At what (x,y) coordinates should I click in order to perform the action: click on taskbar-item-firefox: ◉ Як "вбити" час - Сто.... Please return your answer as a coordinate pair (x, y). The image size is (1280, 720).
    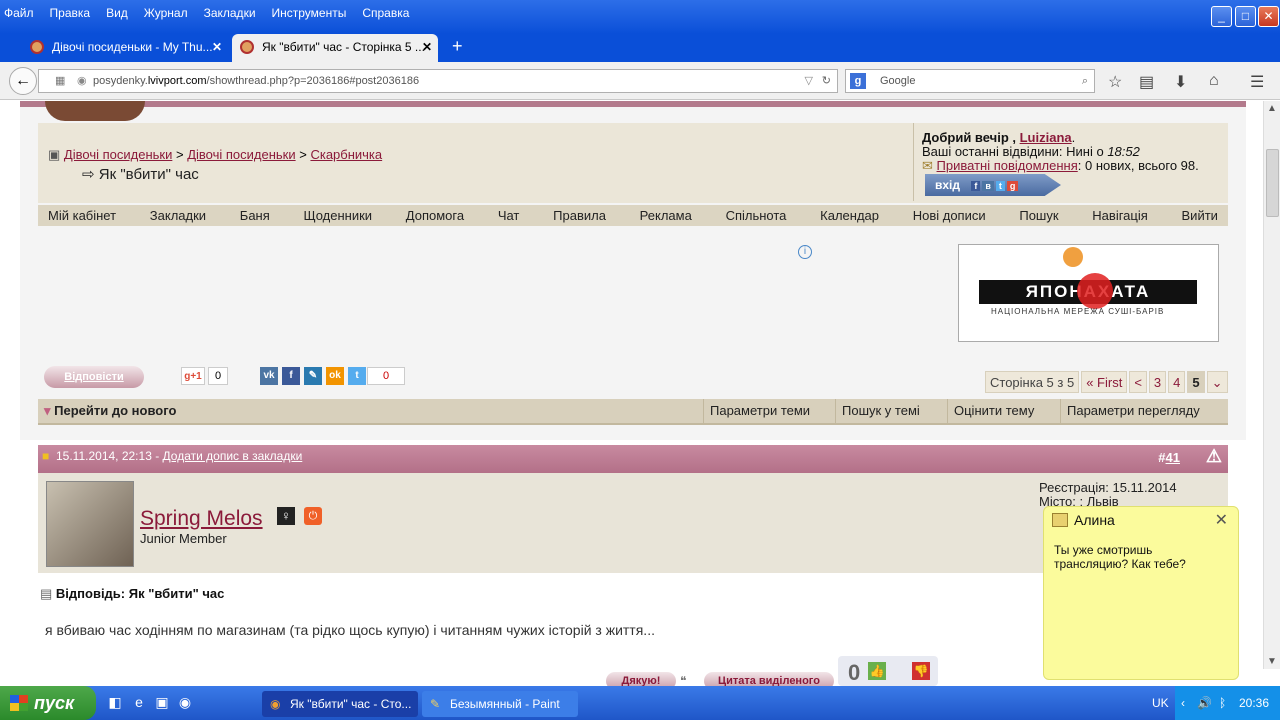
    Looking at the image, I should click on (340, 704).